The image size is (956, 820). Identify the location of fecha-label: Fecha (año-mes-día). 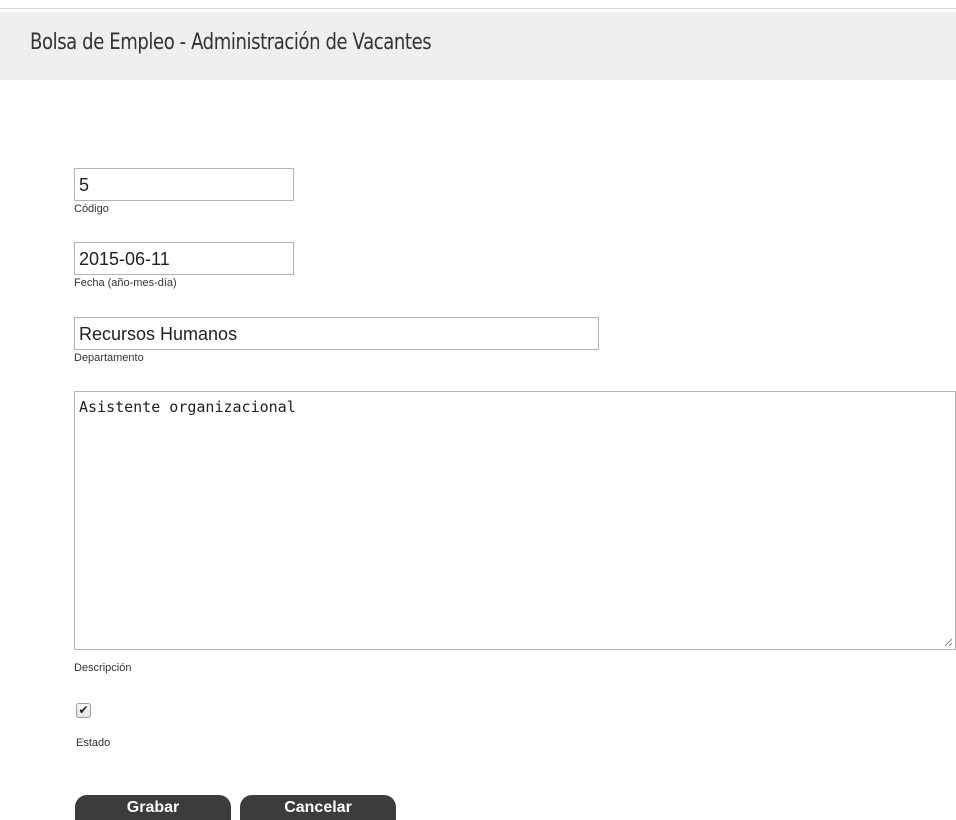
(125, 283).